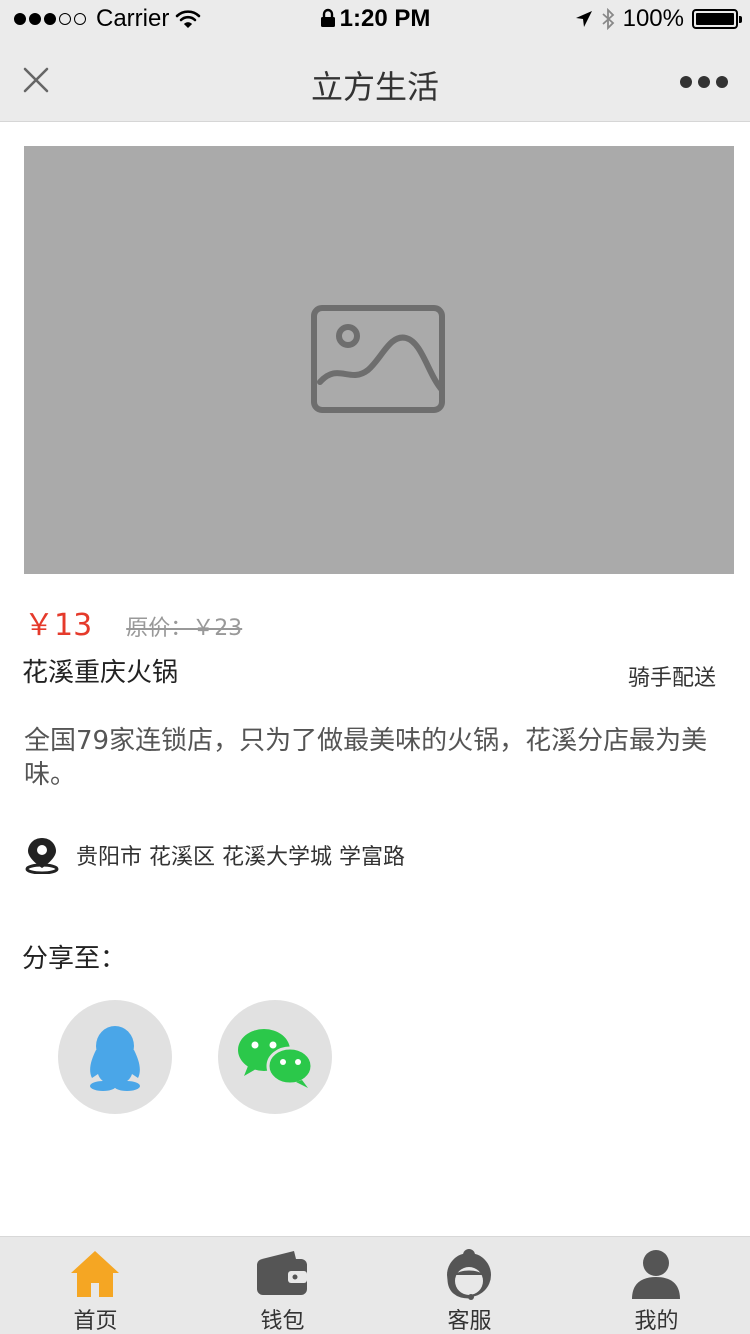 The image size is (750, 1334). I want to click on product-description: 全国79家连锁店，只为了做最美味的火锅，花溪分店最为美味。, so click(366, 758).